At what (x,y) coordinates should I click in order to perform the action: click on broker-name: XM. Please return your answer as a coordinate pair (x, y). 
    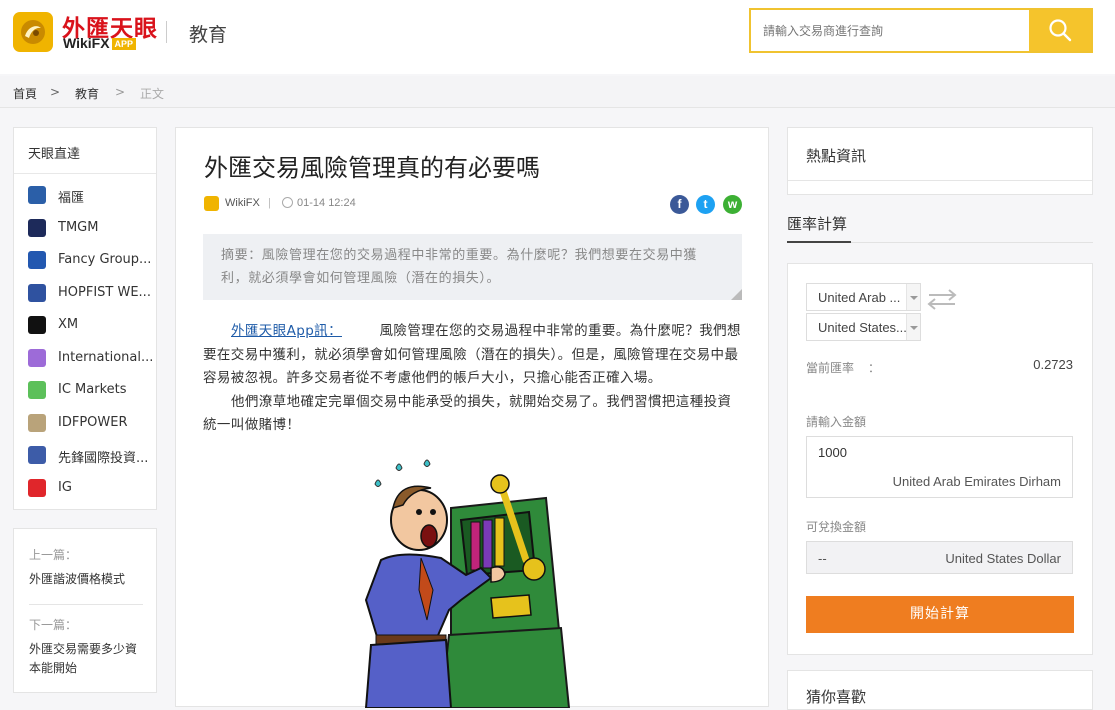
    Looking at the image, I should click on (68, 324).